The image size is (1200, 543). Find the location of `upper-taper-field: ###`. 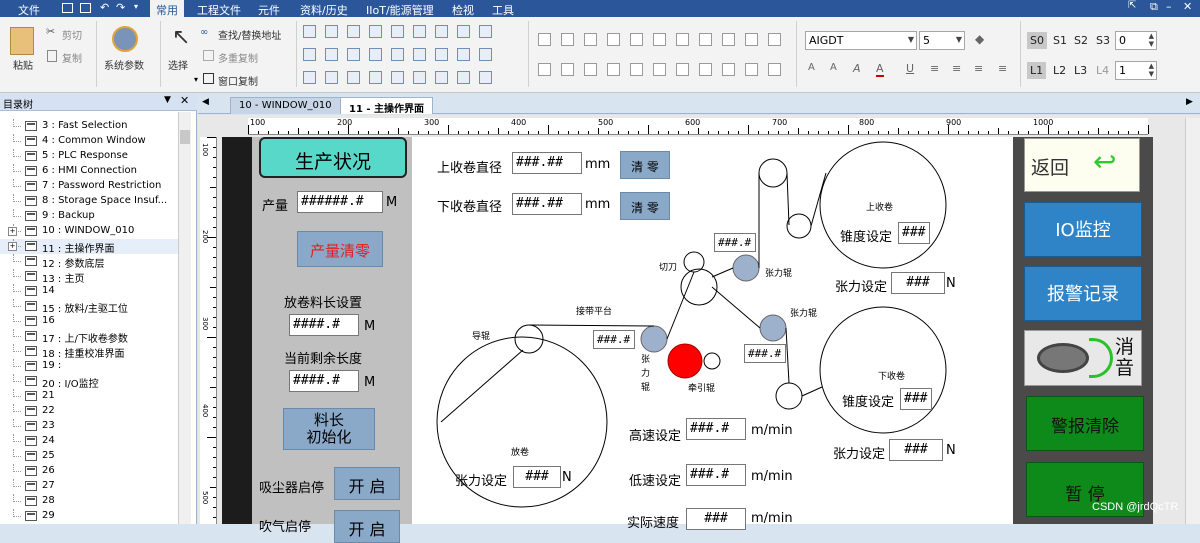

upper-taper-field: ### is located at coordinates (914, 233).